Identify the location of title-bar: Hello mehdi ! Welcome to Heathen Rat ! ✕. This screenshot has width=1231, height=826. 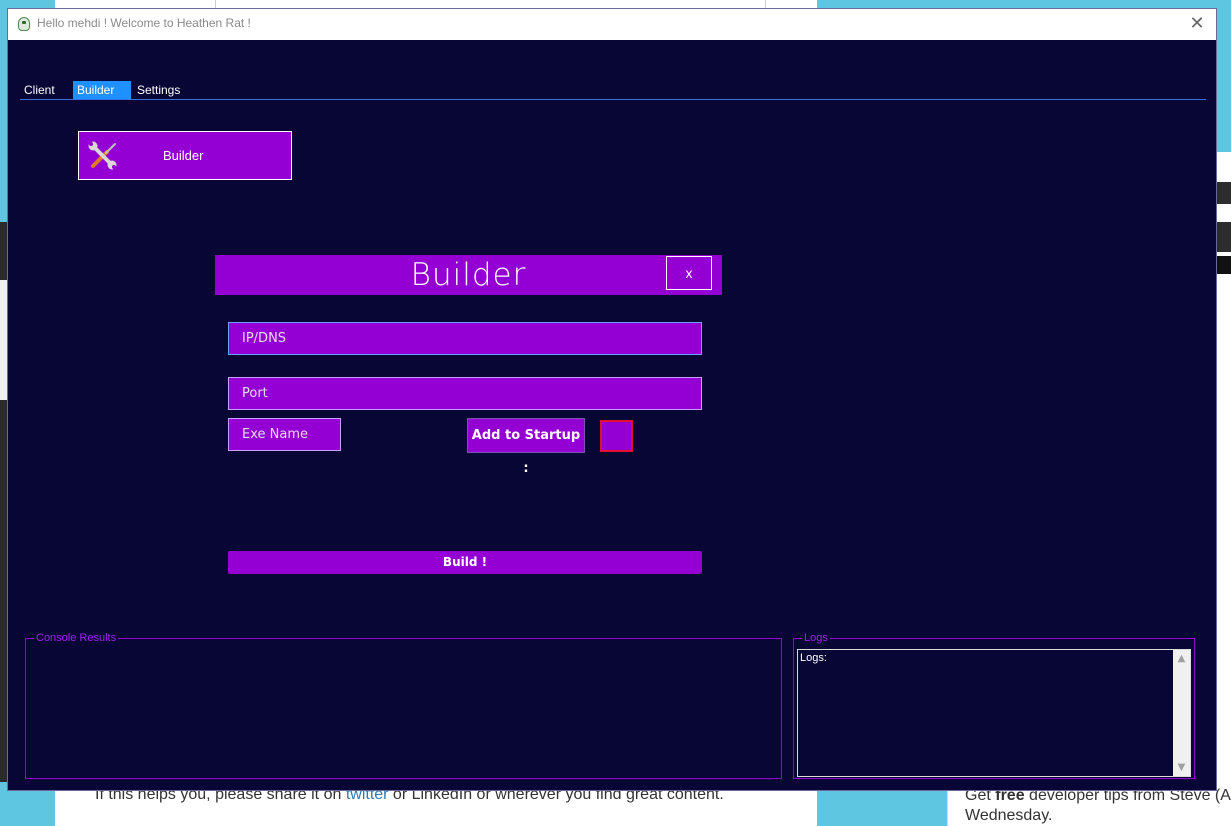
(612, 24).